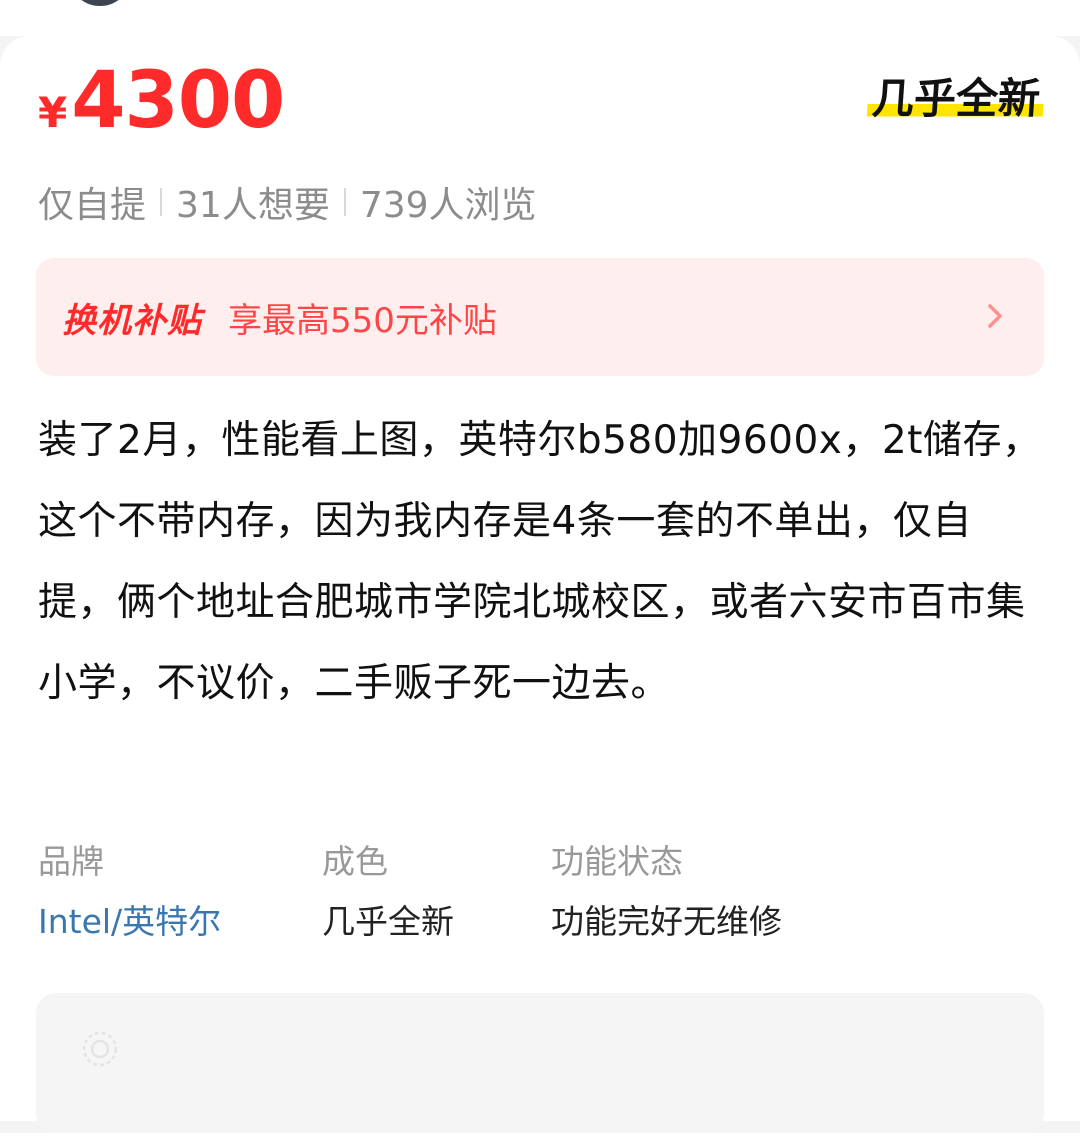  I want to click on views-count: 739人浏览, so click(448, 205).